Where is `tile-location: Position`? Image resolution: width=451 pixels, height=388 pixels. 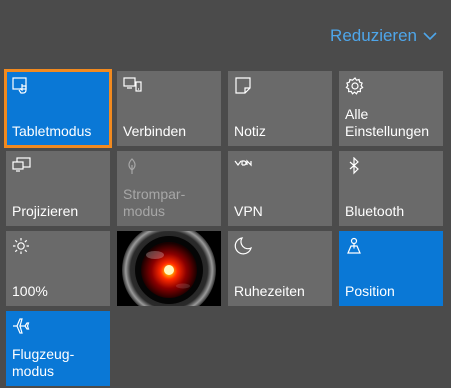 tile-location: Position is located at coordinates (391, 268).